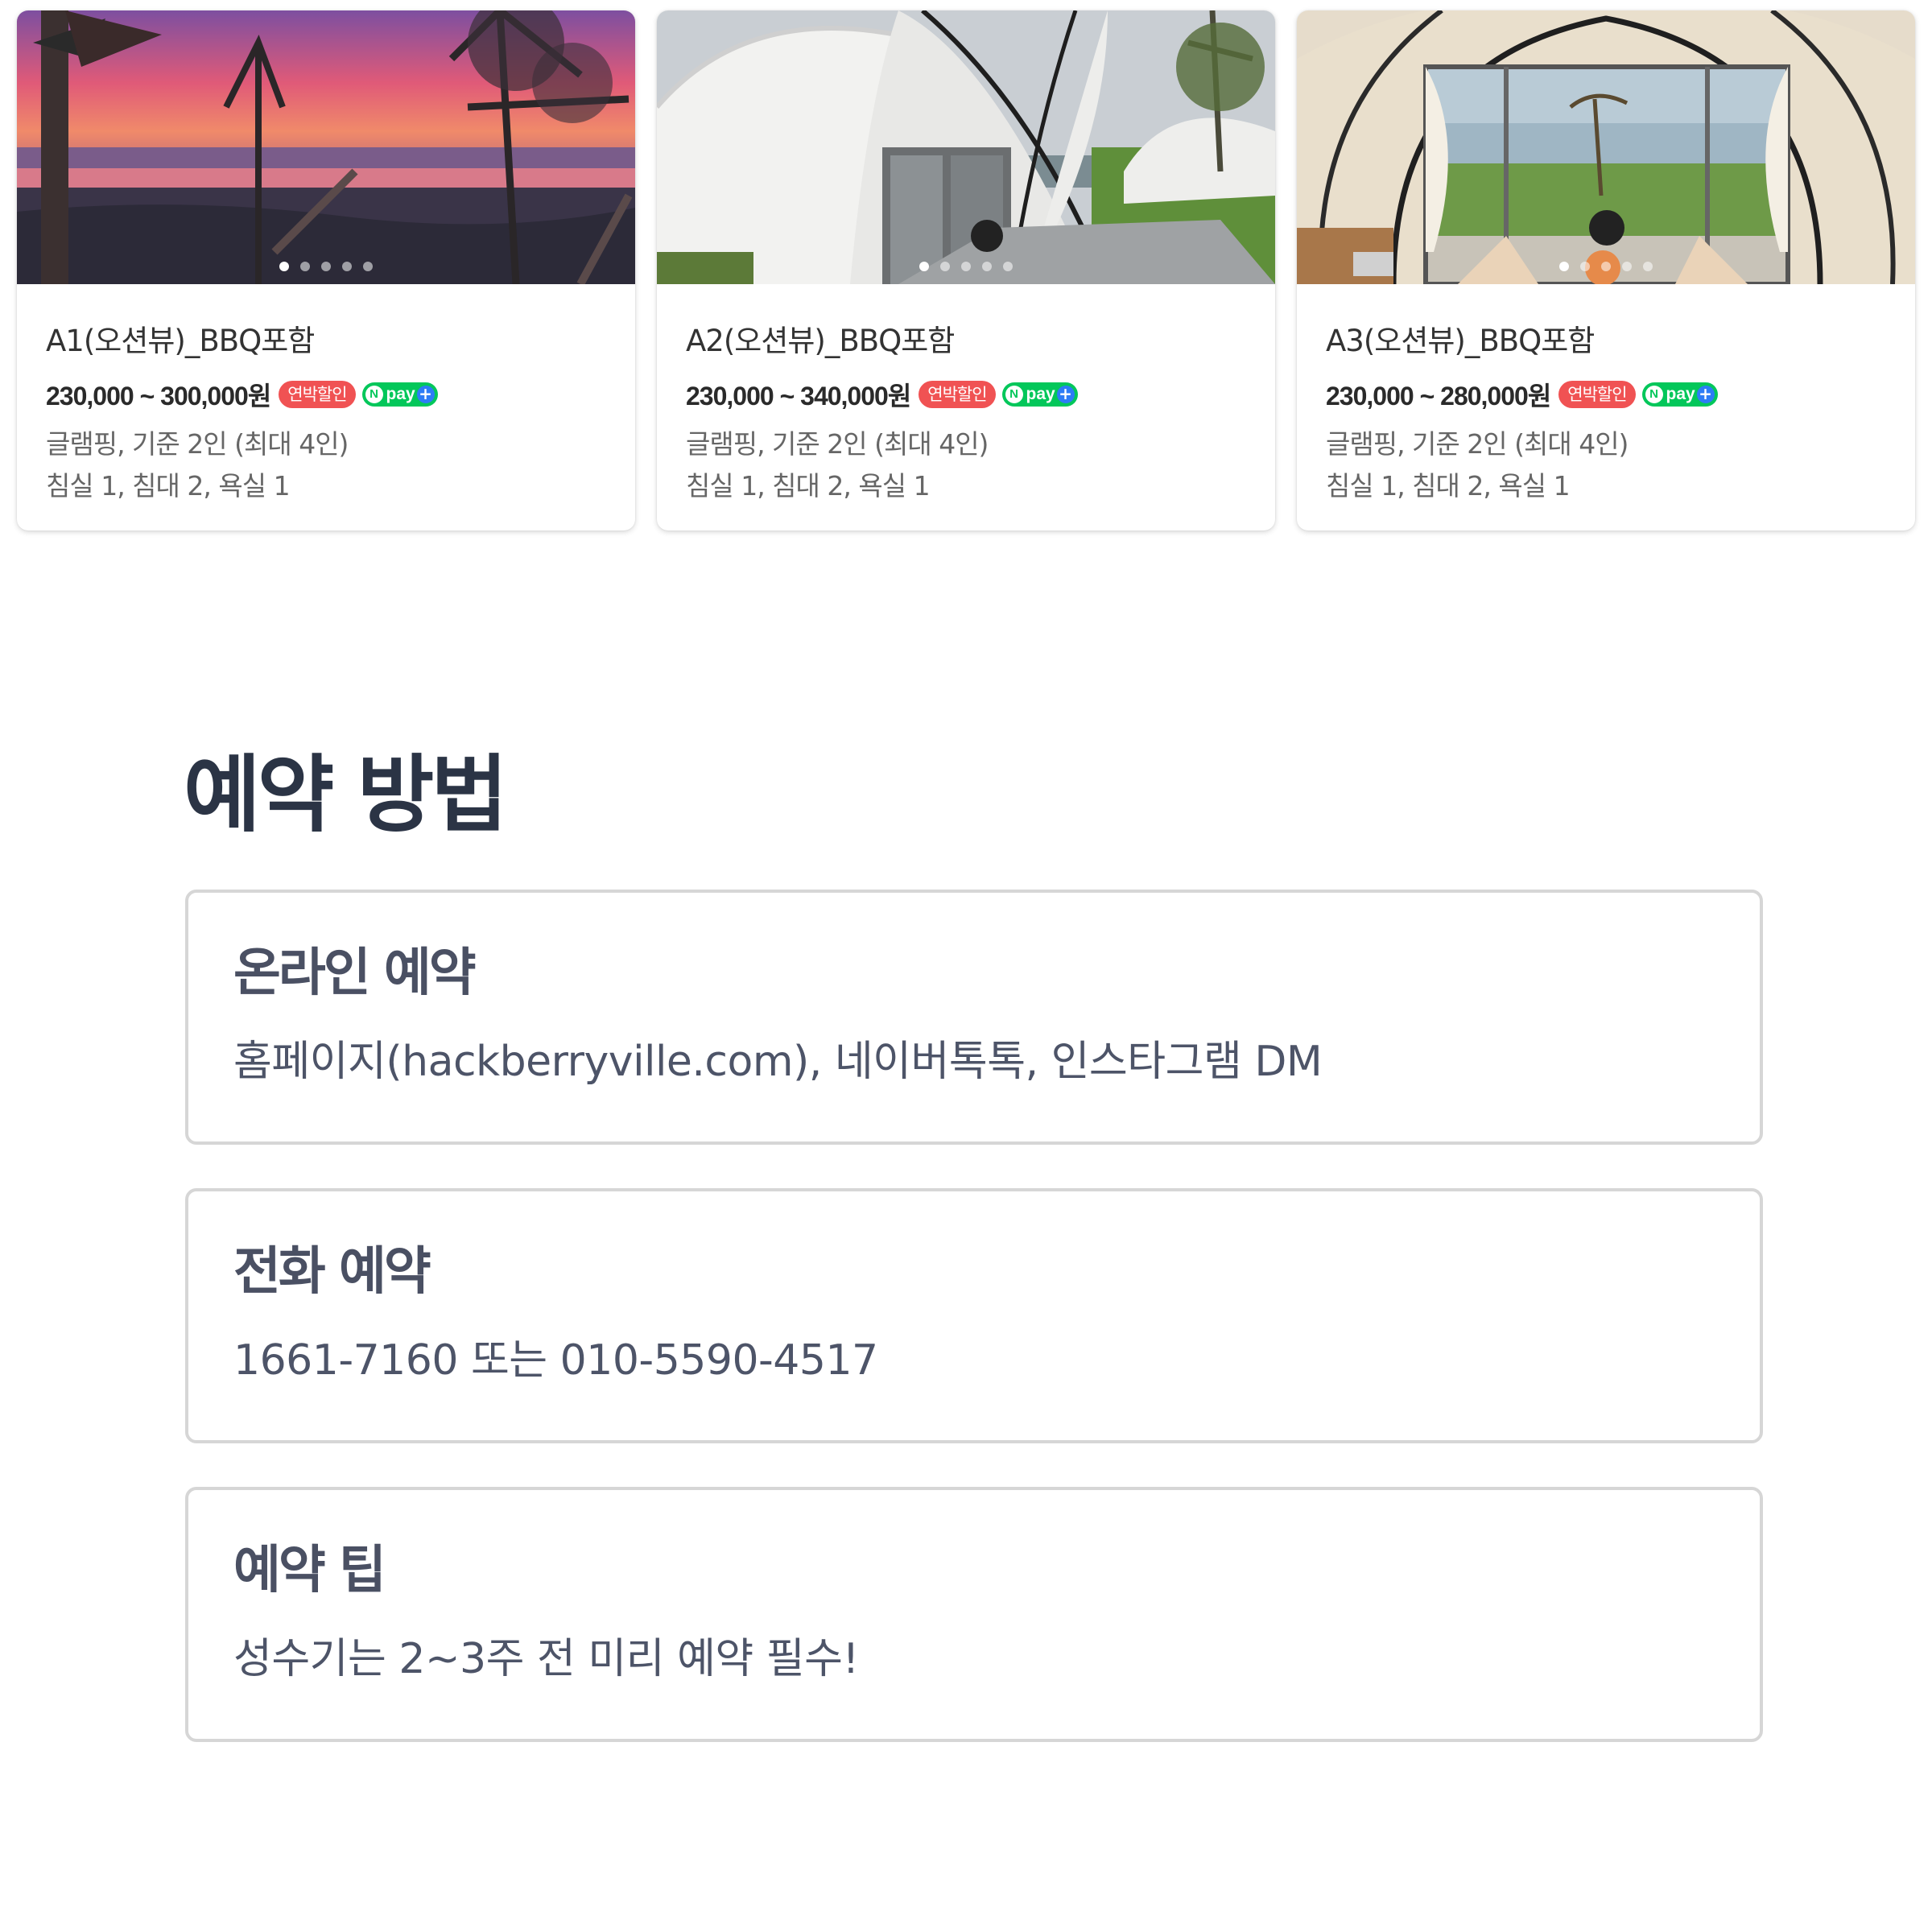 The height and width of the screenshot is (1932, 1932). I want to click on info-box-title: 온라인 예약, so click(355, 973).